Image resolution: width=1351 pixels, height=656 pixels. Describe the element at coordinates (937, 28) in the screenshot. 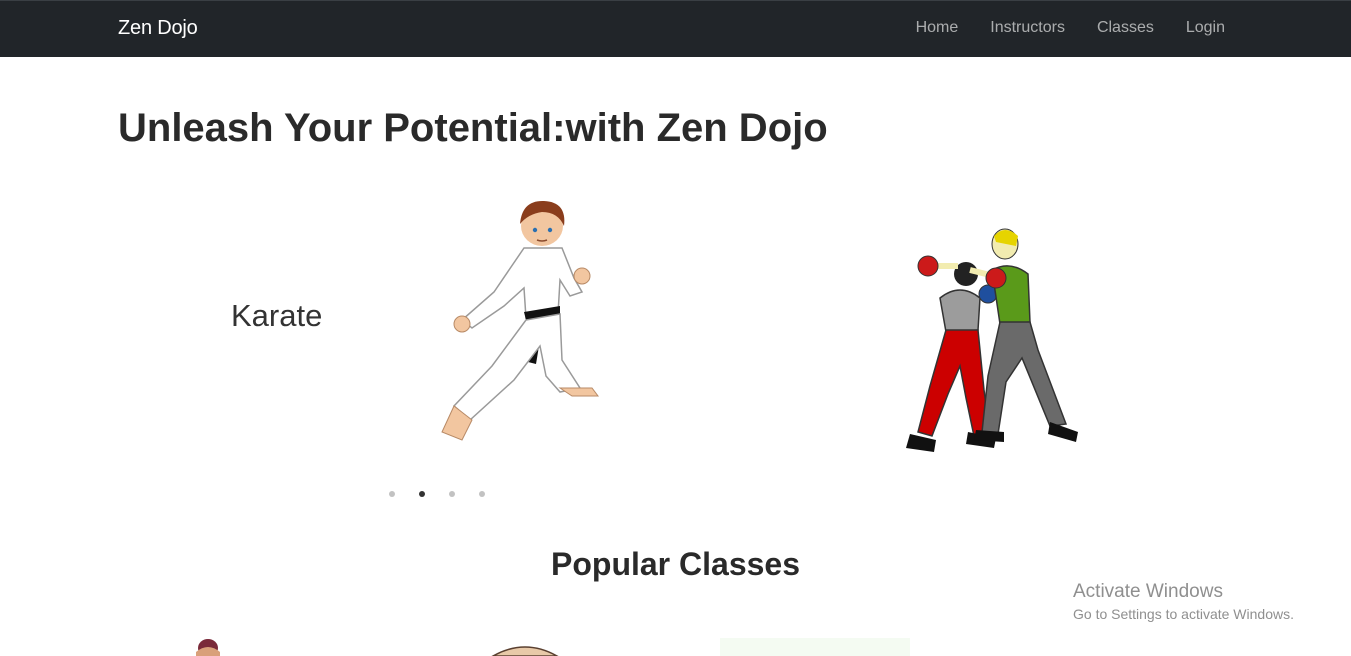

I see `nav-link-home: Home` at that location.